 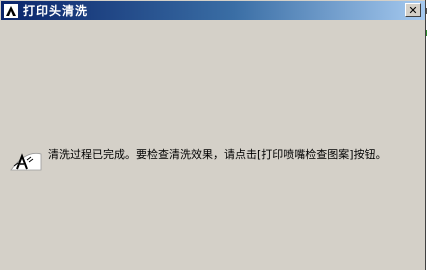 I want to click on completion-message: 清洗过程已完成。要检查清洗效果，请点击[打印喷嘴检查图案]按钮。, so click(x=217, y=154).